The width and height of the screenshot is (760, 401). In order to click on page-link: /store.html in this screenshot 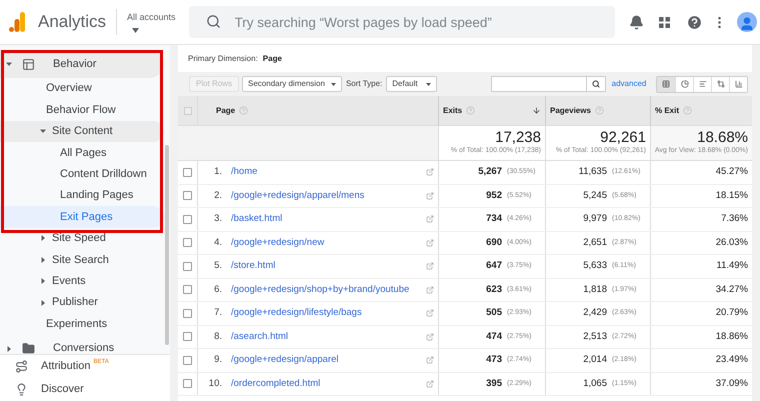, I will do `click(253, 266)`.